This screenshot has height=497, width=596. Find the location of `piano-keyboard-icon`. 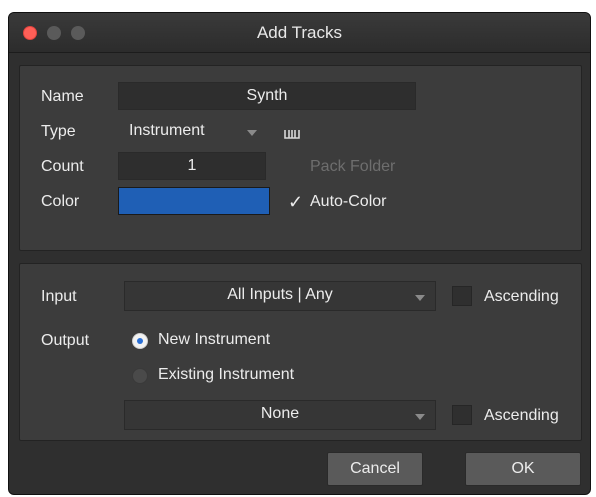

piano-keyboard-icon is located at coordinates (292, 135).